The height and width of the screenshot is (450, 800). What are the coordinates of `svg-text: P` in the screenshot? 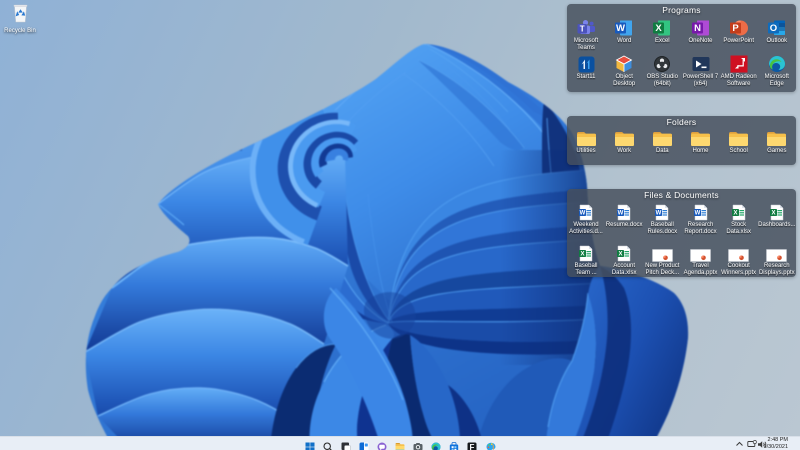 It's located at (735, 28).